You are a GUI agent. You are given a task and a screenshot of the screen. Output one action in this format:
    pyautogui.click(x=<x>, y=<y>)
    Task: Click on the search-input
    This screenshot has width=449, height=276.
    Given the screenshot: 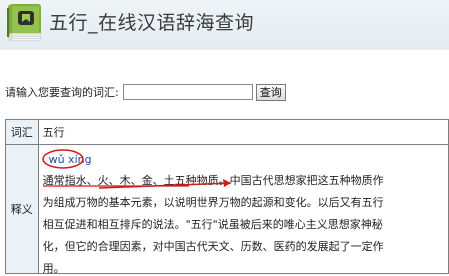 What is the action you would take?
    pyautogui.click(x=187, y=92)
    